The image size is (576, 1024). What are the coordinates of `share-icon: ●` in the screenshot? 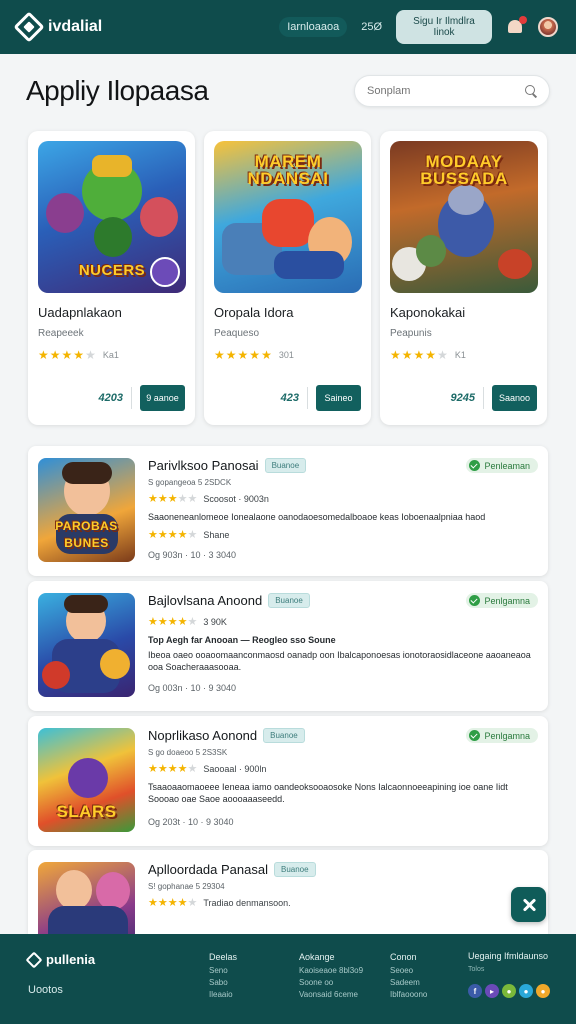 It's located at (509, 991).